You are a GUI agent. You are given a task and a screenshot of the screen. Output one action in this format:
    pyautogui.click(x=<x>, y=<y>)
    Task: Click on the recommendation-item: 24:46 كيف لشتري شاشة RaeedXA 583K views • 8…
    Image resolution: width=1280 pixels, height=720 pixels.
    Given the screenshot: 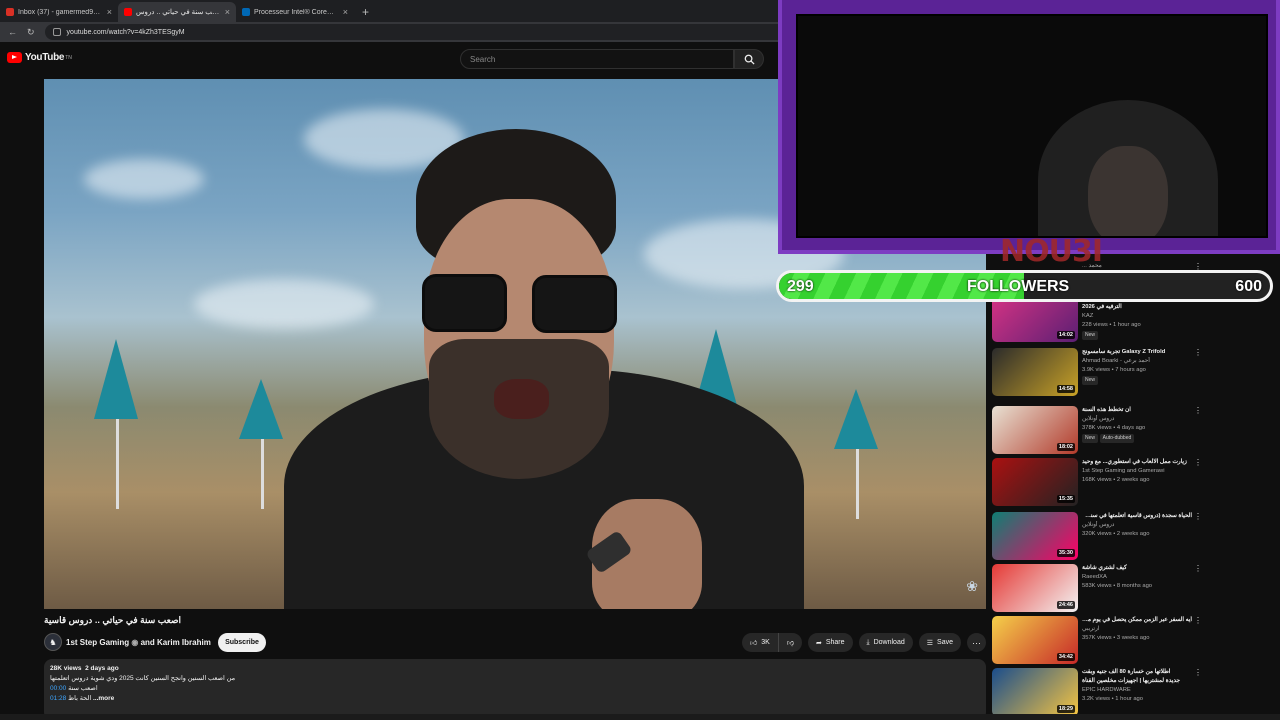 What is the action you would take?
    pyautogui.click(x=1097, y=589)
    